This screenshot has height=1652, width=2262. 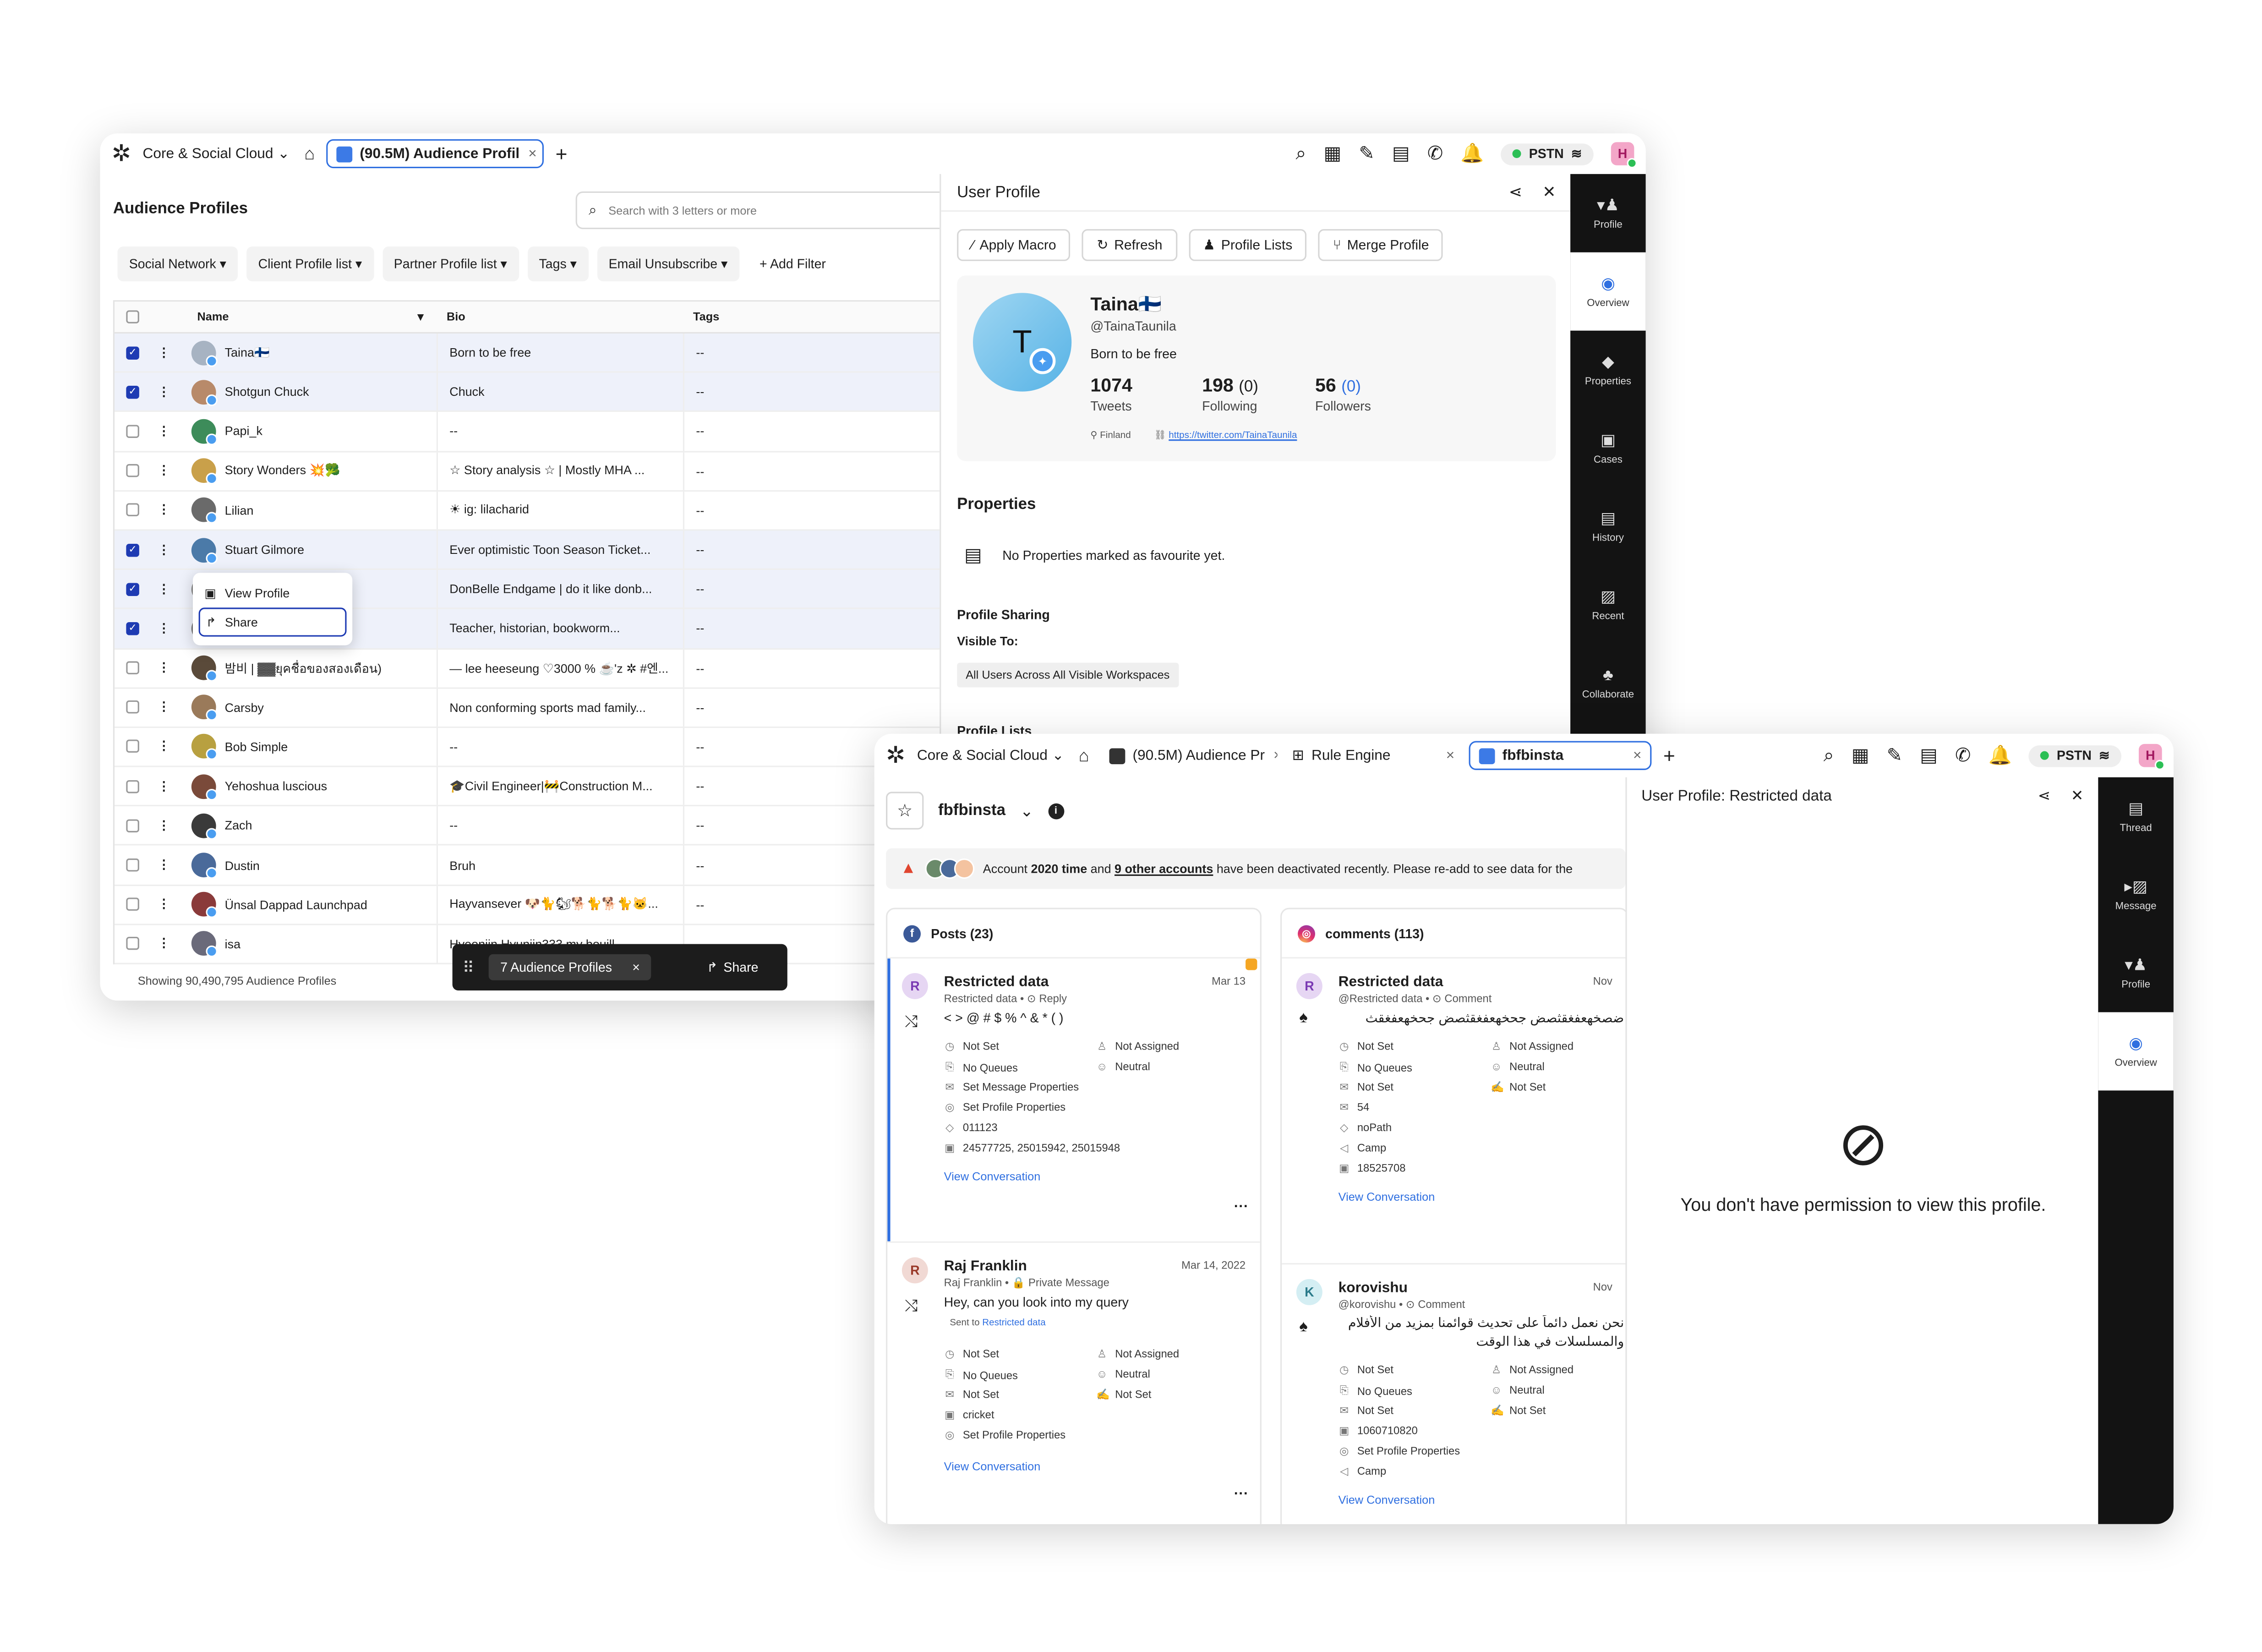 What do you see at coordinates (331, 825) in the screenshot?
I see `profile-name: Zach` at bounding box center [331, 825].